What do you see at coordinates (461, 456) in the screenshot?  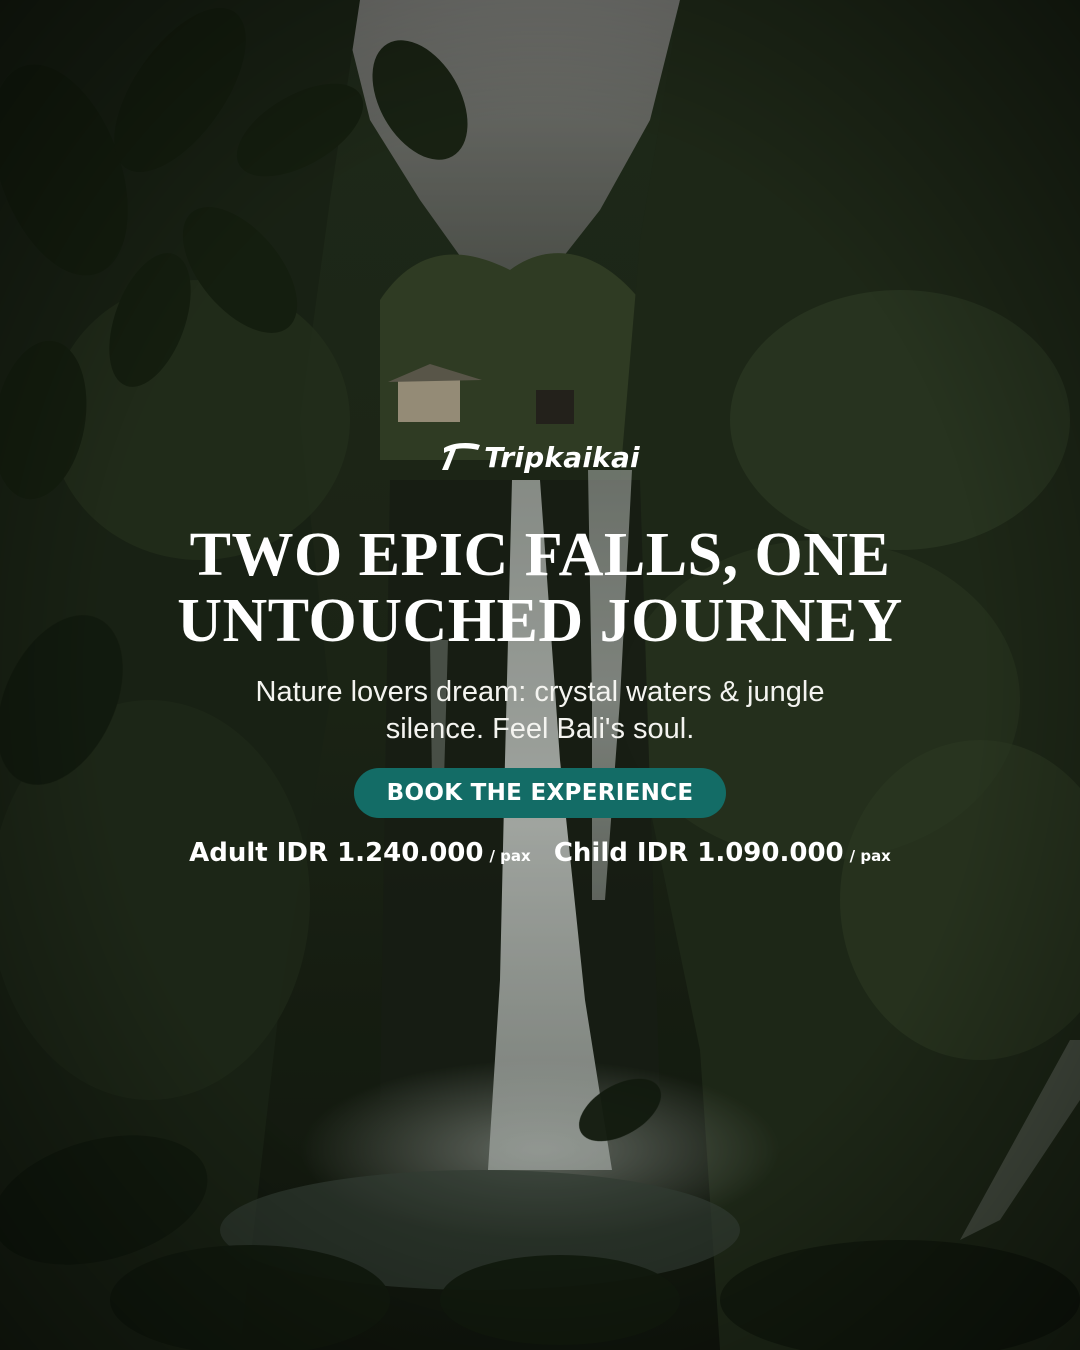 I see `stylized-t-swoosh-icon` at bounding box center [461, 456].